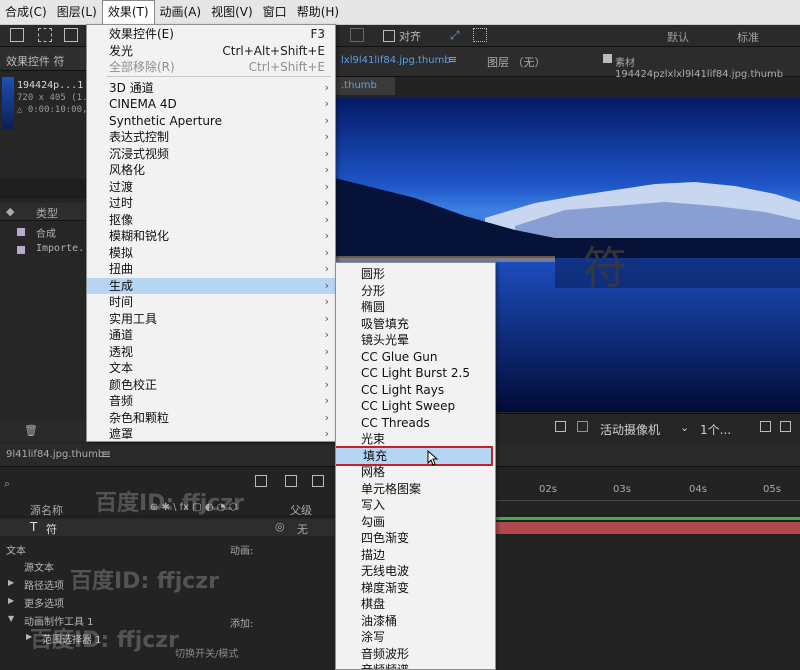 This screenshot has width=800, height=670. I want to click on effects-menu-item: CINEMA 4D ›, so click(211, 104).